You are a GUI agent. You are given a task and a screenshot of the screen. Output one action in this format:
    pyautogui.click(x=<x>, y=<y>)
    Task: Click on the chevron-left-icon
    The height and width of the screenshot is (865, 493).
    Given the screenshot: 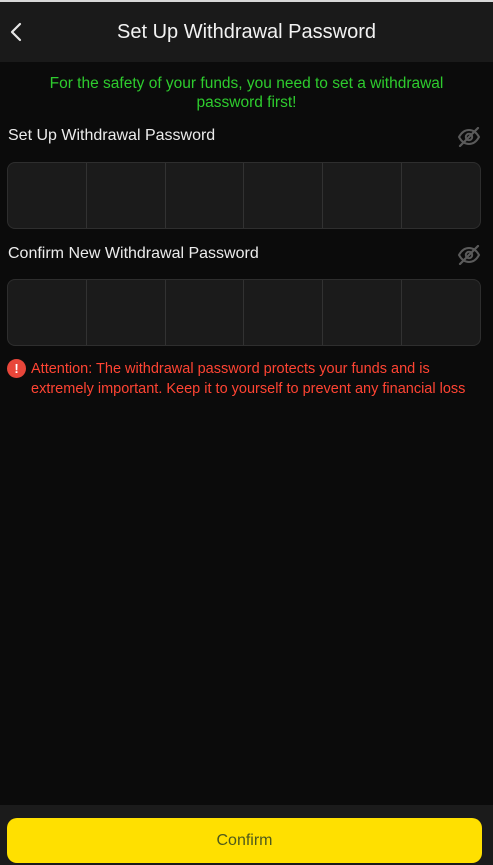 What is the action you would take?
    pyautogui.click(x=16, y=32)
    